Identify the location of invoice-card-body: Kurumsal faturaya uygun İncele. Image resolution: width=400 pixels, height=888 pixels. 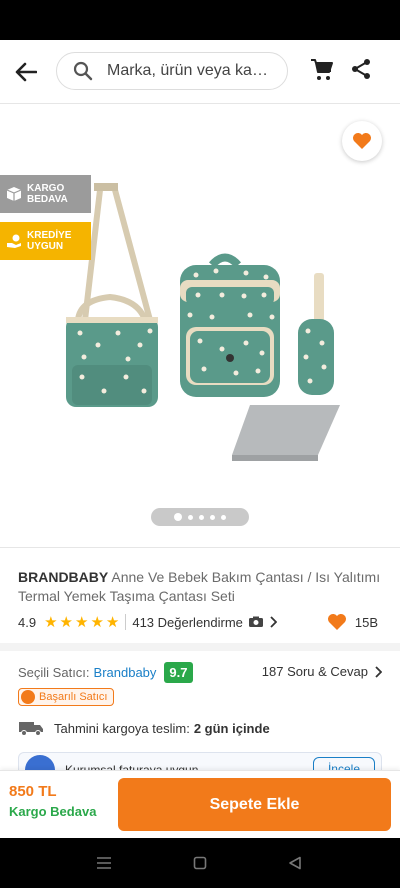
(200, 762).